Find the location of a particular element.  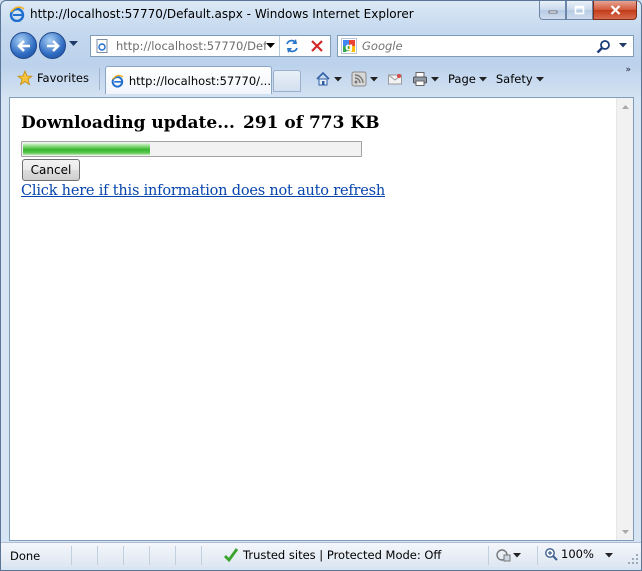

recent-pages-dropdown is located at coordinates (73, 44).